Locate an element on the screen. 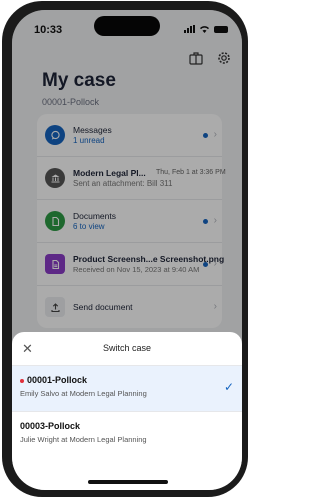 The image size is (320, 499). case-name: 00001-Pollock is located at coordinates (53, 380).